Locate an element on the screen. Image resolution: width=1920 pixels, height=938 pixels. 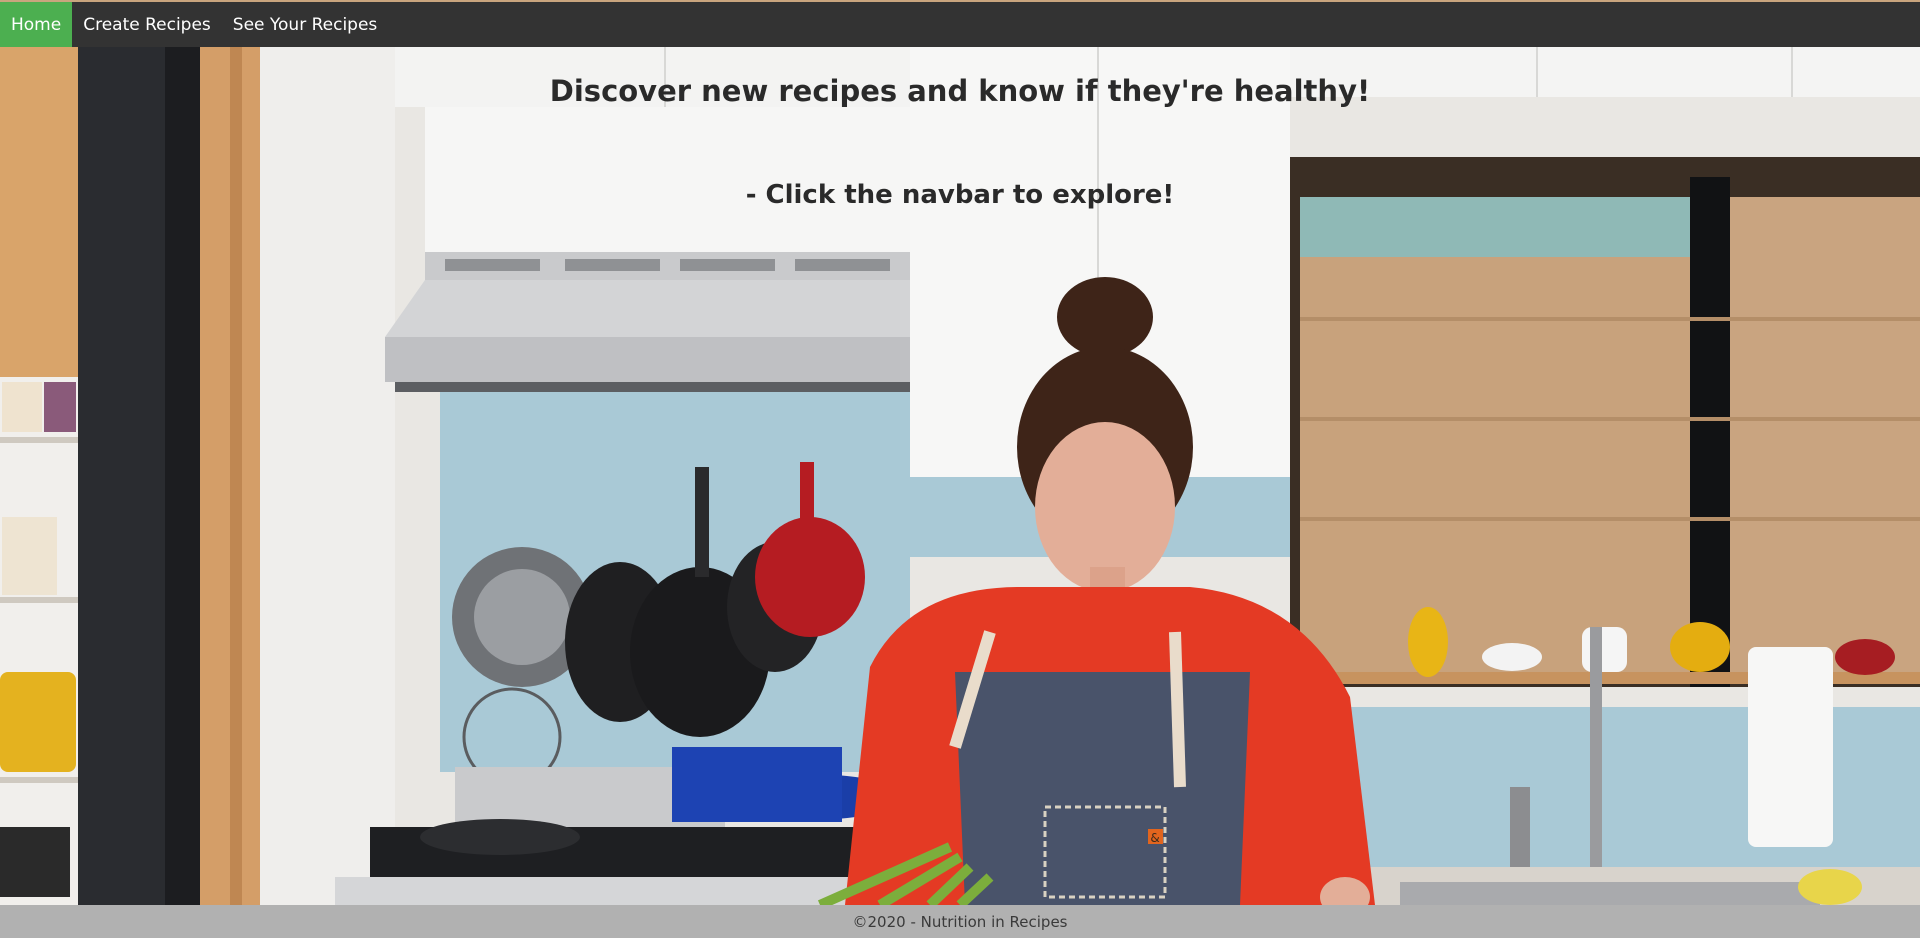
nav-see-your-recipes: See Your Recipes is located at coordinates (305, 24).